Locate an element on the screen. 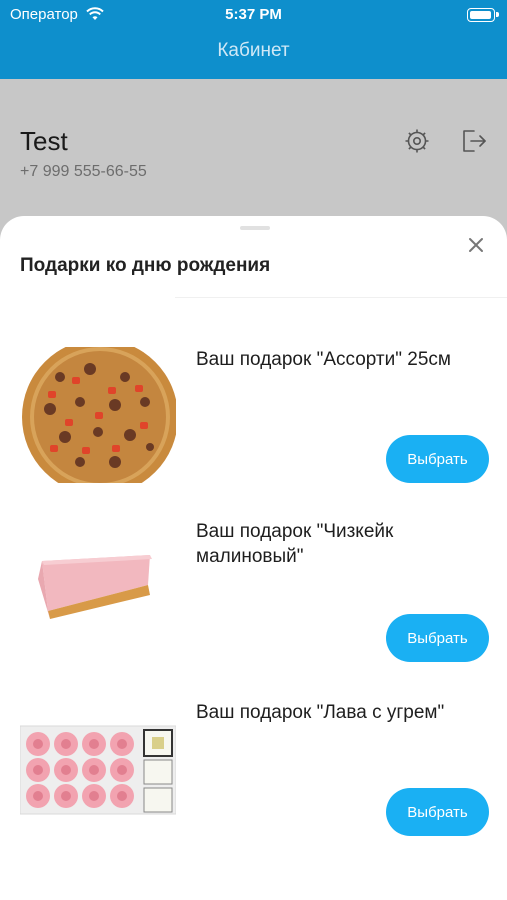  settings-button is located at coordinates (417, 141).